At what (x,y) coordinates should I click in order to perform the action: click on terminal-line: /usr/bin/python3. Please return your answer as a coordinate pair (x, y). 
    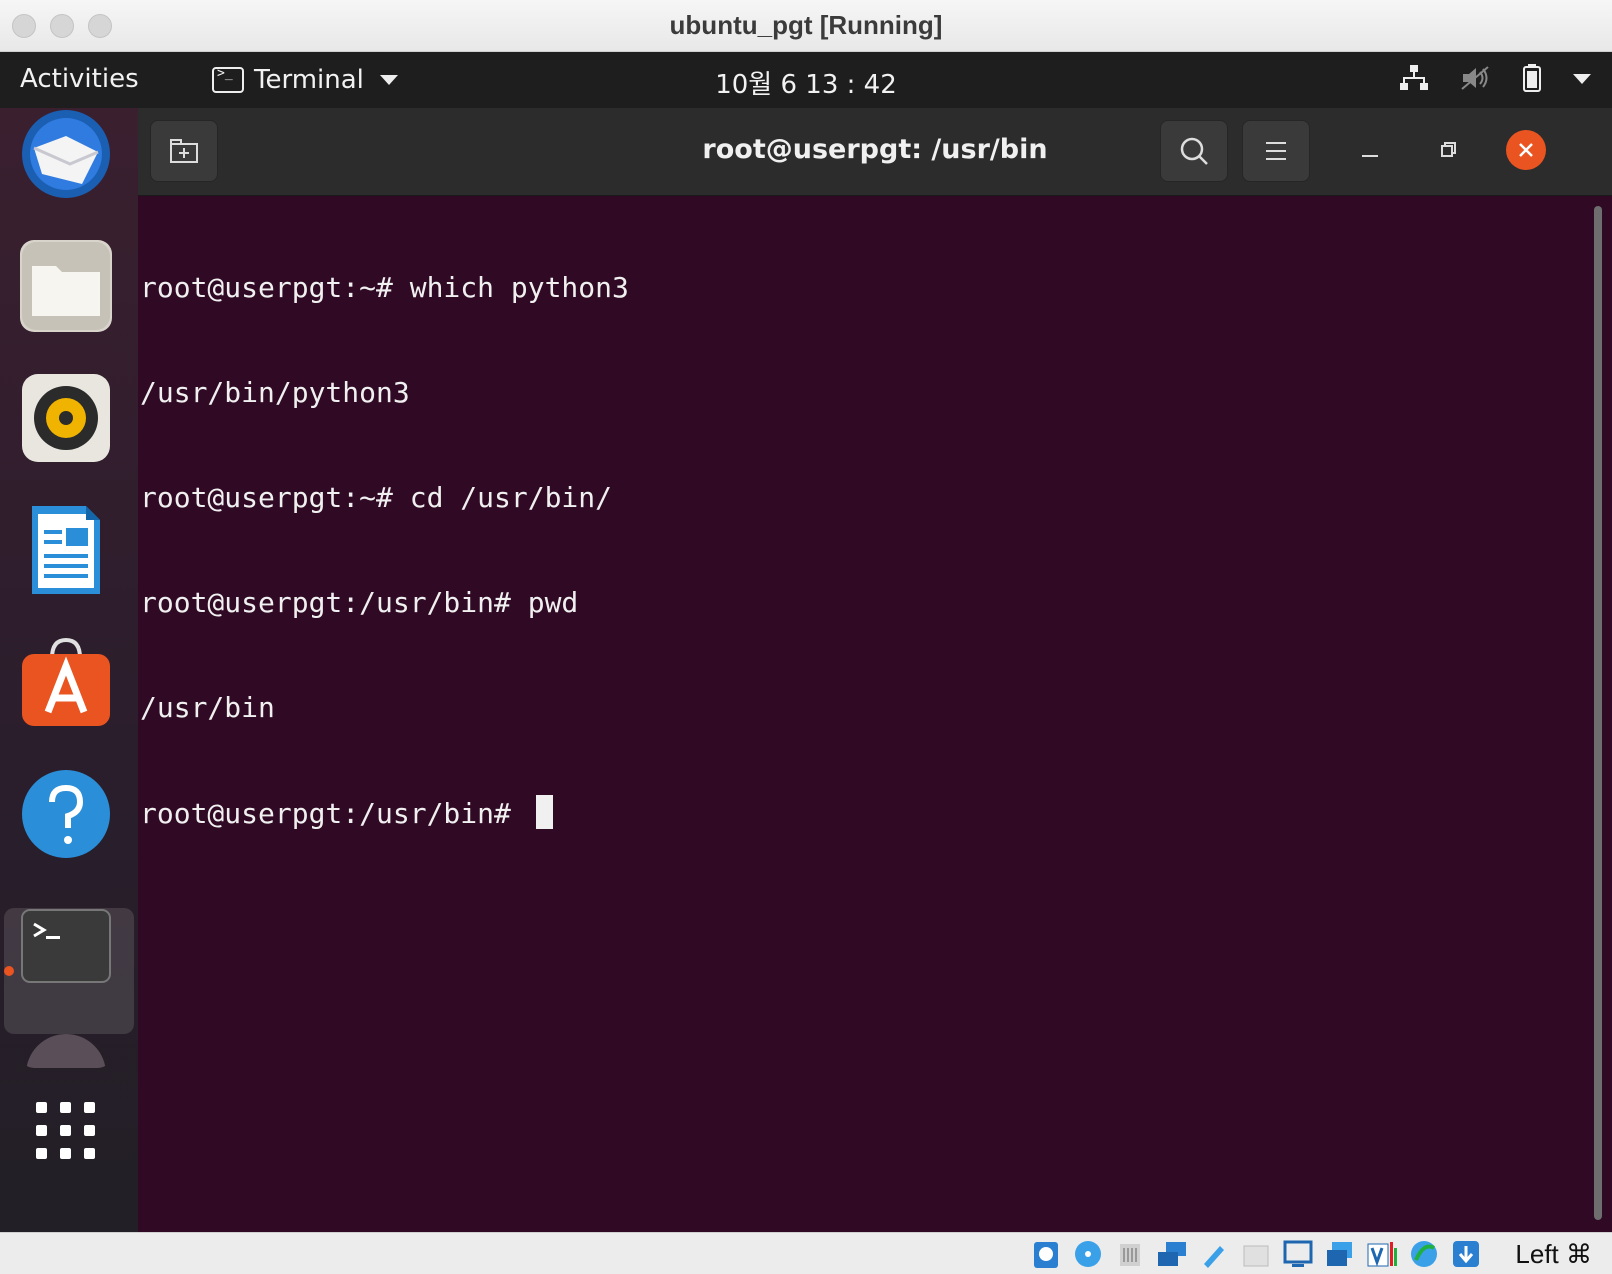
    Looking at the image, I should click on (275, 392).